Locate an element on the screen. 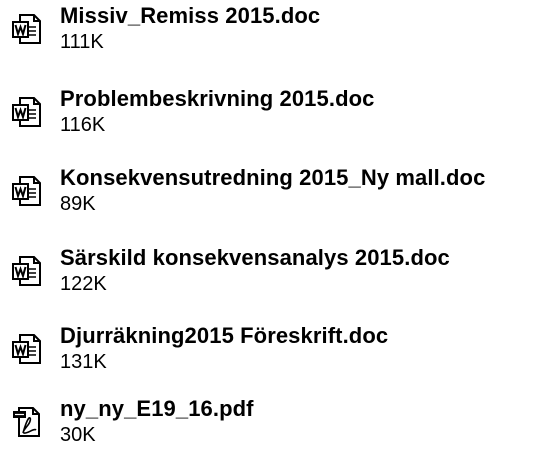 The image size is (557, 459). file-size: 131K is located at coordinates (83, 362).